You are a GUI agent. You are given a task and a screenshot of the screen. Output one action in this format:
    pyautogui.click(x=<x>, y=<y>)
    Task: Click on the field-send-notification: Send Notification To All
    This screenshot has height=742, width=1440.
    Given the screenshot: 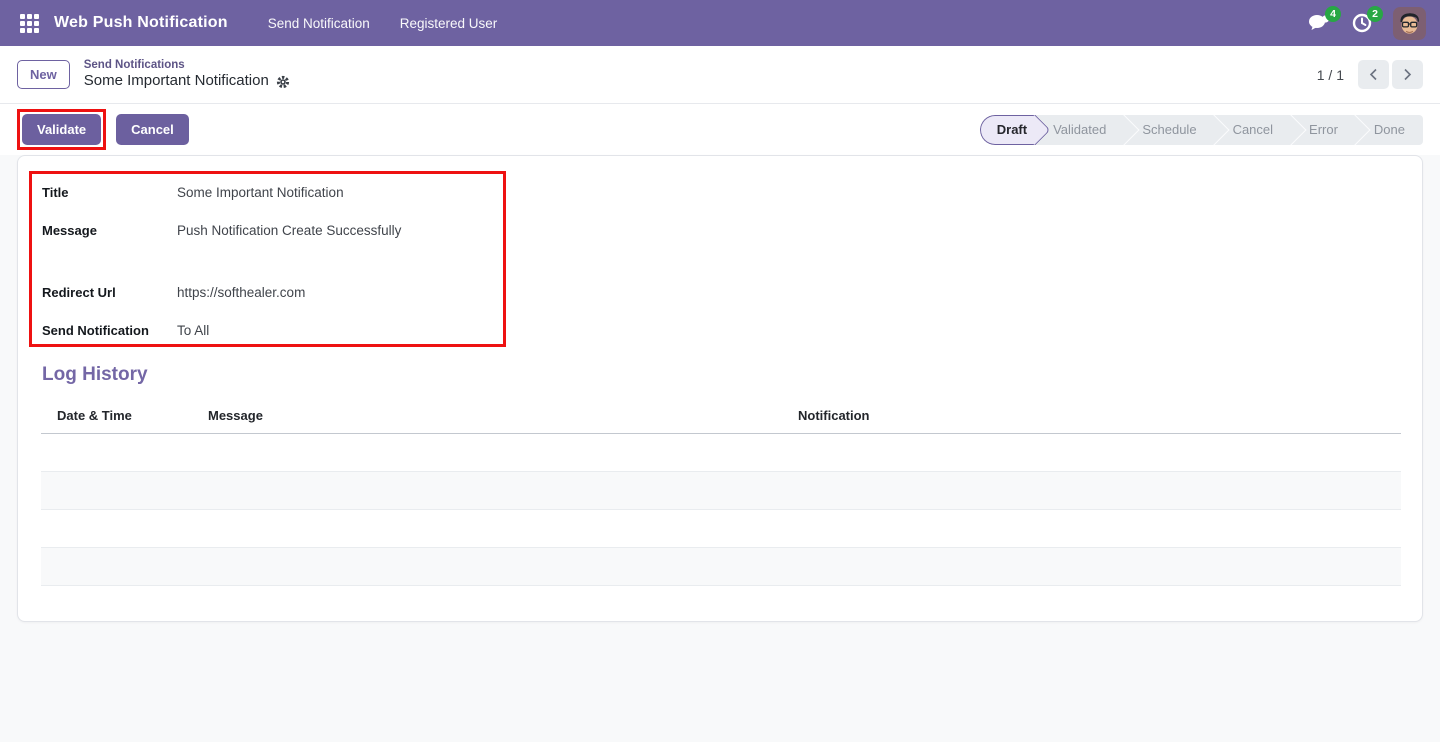 What is the action you would take?
    pyautogui.click(x=272, y=330)
    